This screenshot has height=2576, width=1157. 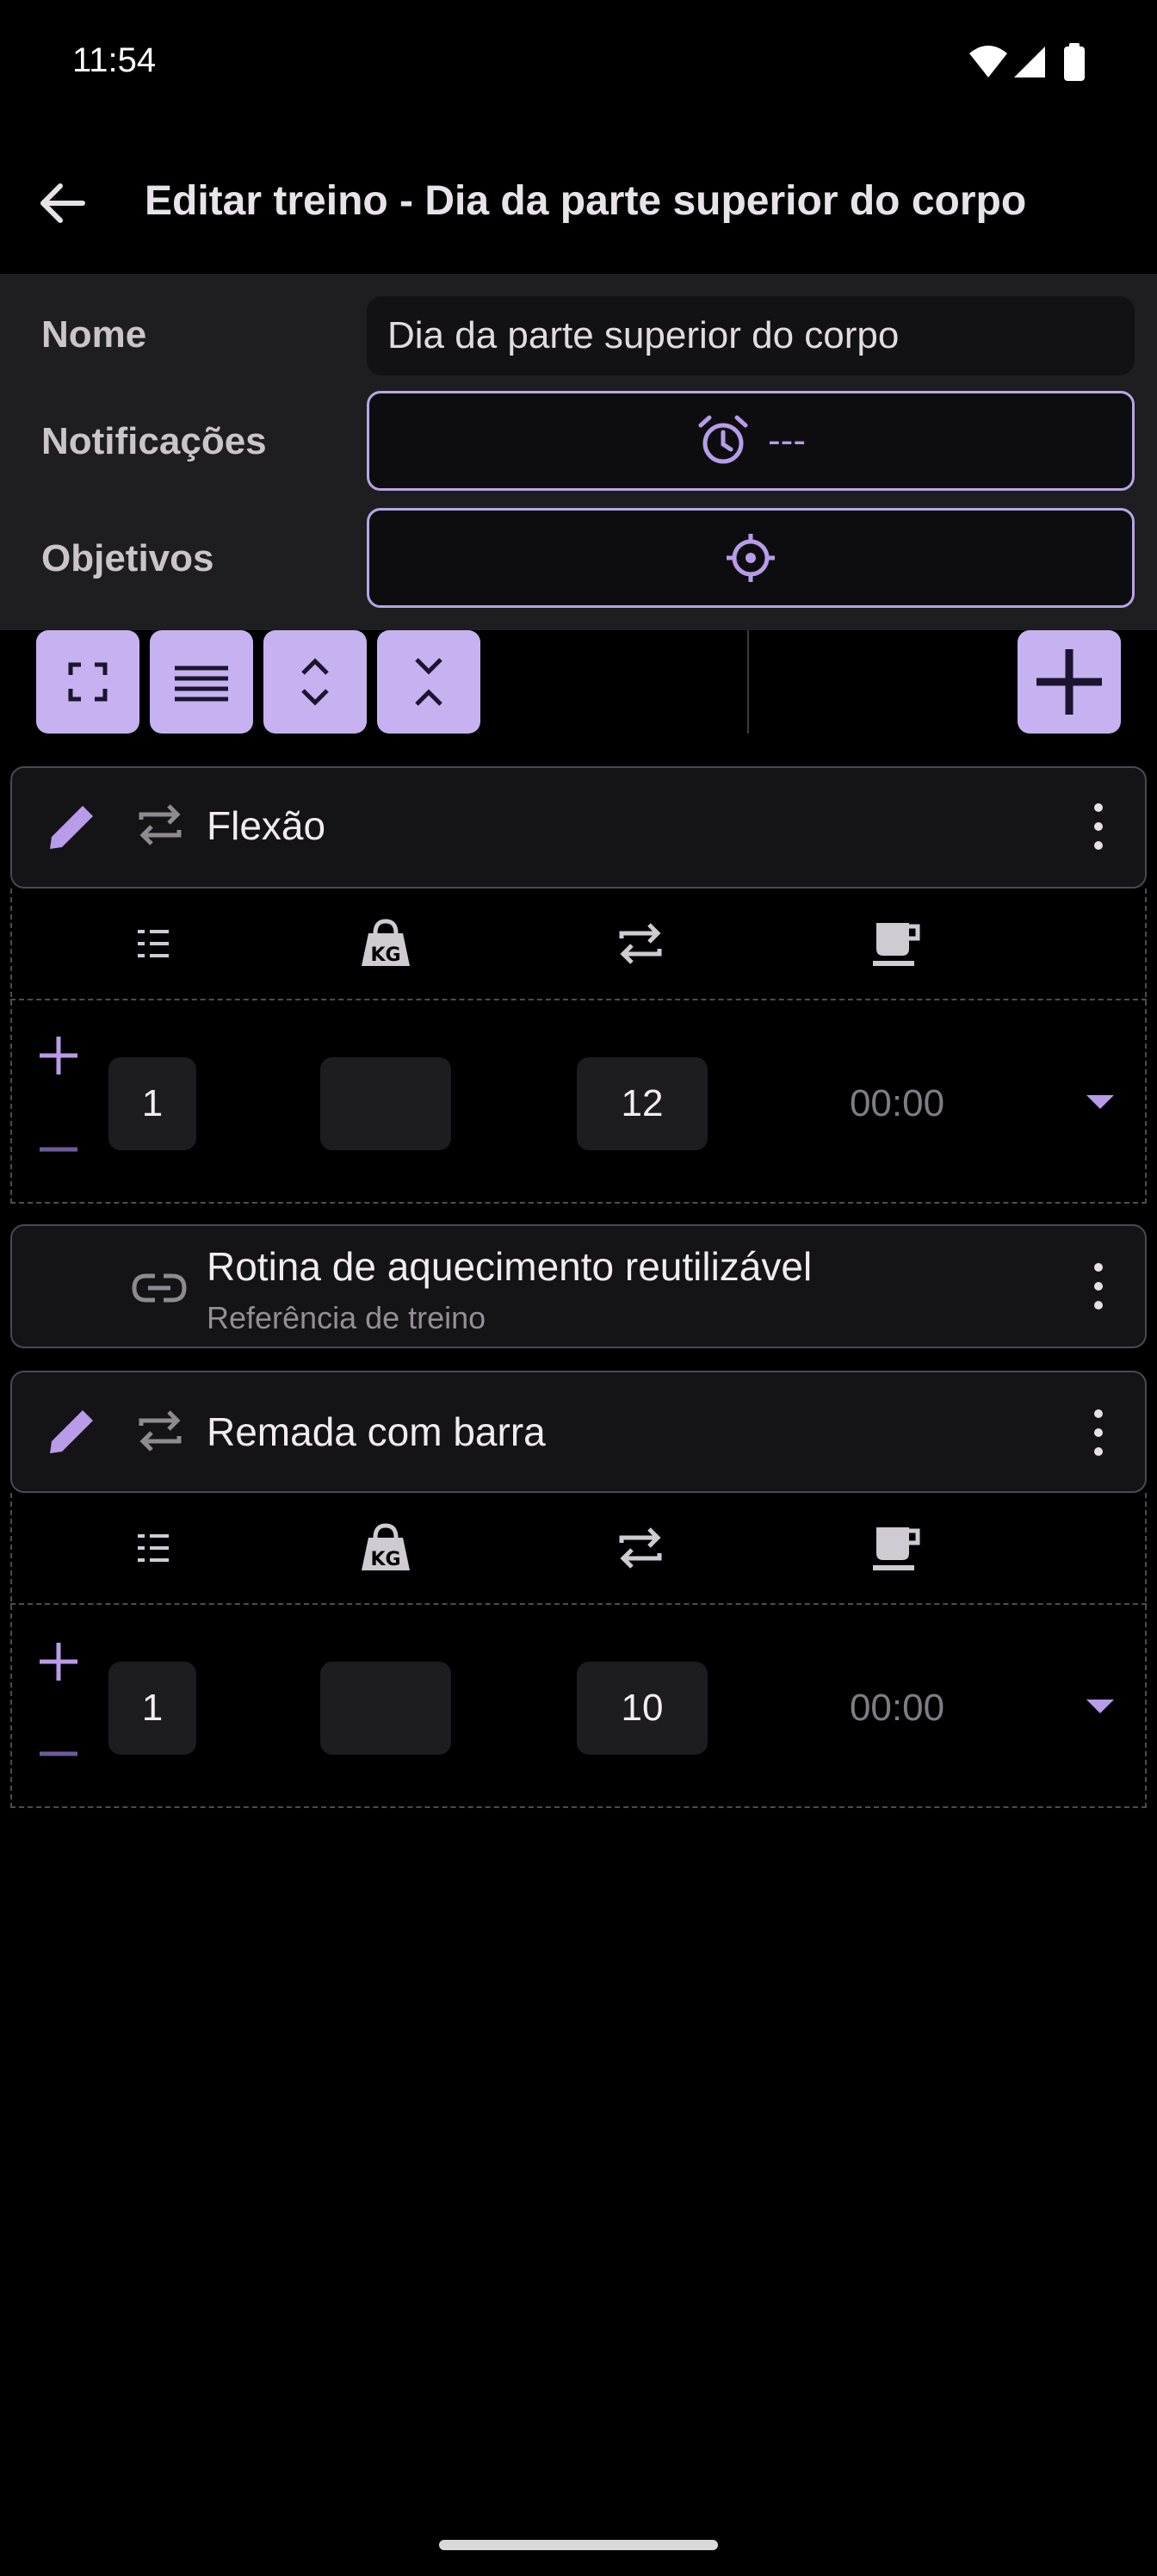 I want to click on expand-all-button, so click(x=315, y=682).